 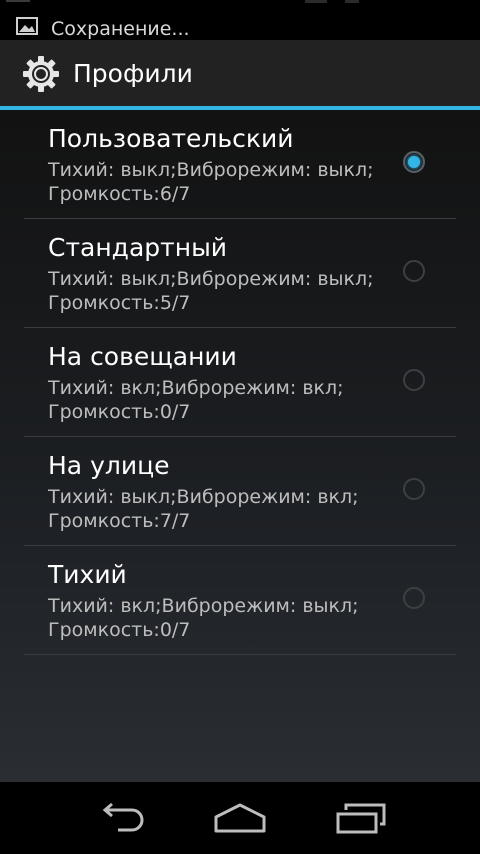 What do you see at coordinates (142, 356) in the screenshot?
I see `profile-title: На совещании` at bounding box center [142, 356].